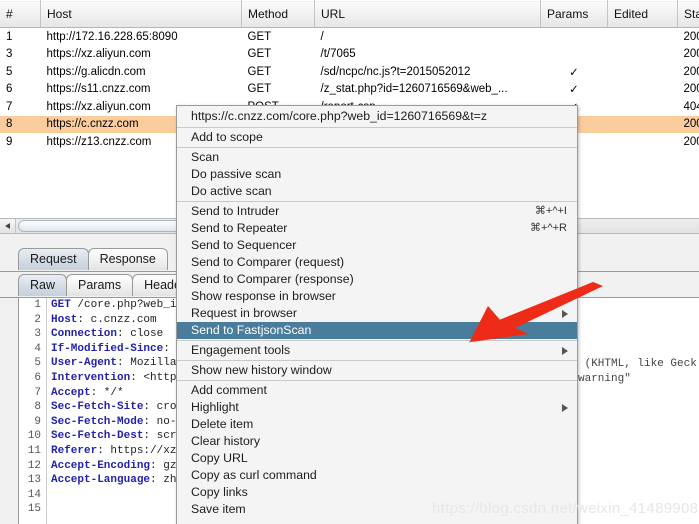 Image resolution: width=699 pixels, height=524 pixels. Describe the element at coordinates (565, 508) in the screenshot. I see `watermark-text: https://blog.csdn.net/weixin_41489908` at that location.